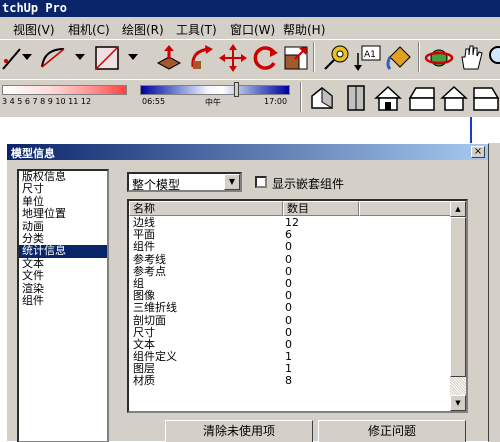 Image resolution: width=500 pixels, height=442 pixels. What do you see at coordinates (196, 29) in the screenshot?
I see `menu-tools: 工具(T)` at bounding box center [196, 29].